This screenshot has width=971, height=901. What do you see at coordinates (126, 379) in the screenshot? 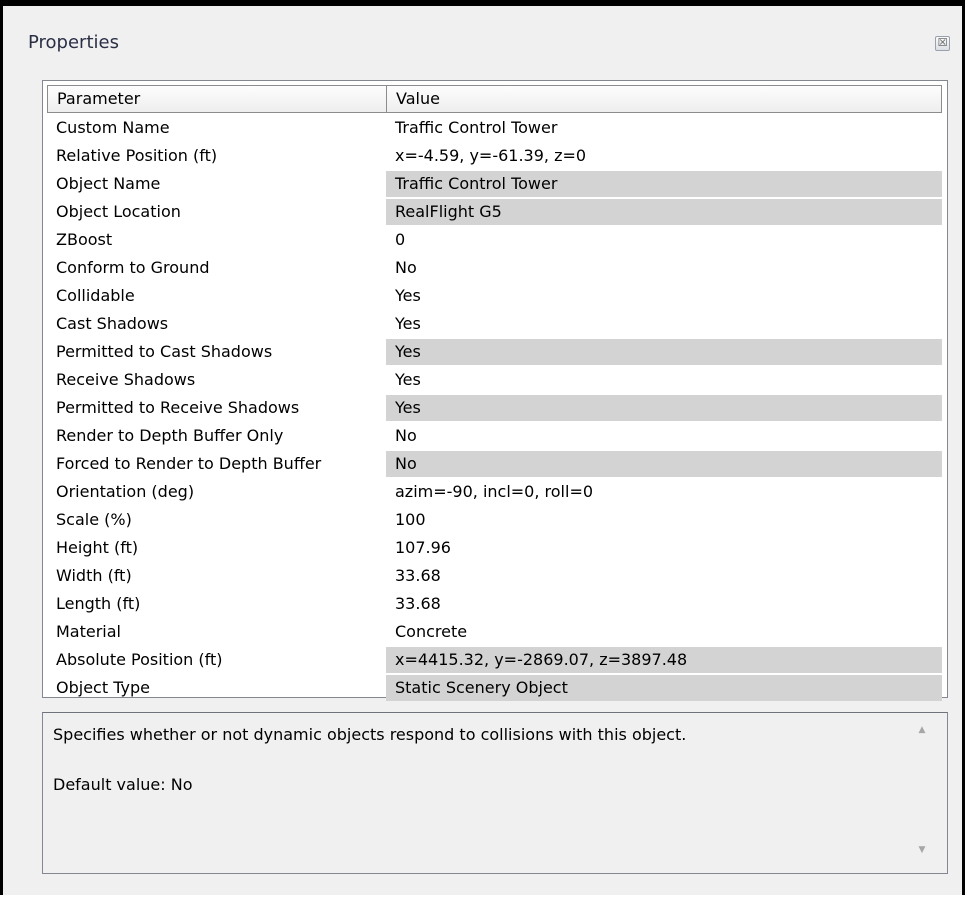
I see `property-parameter: Receive Shadows` at bounding box center [126, 379].